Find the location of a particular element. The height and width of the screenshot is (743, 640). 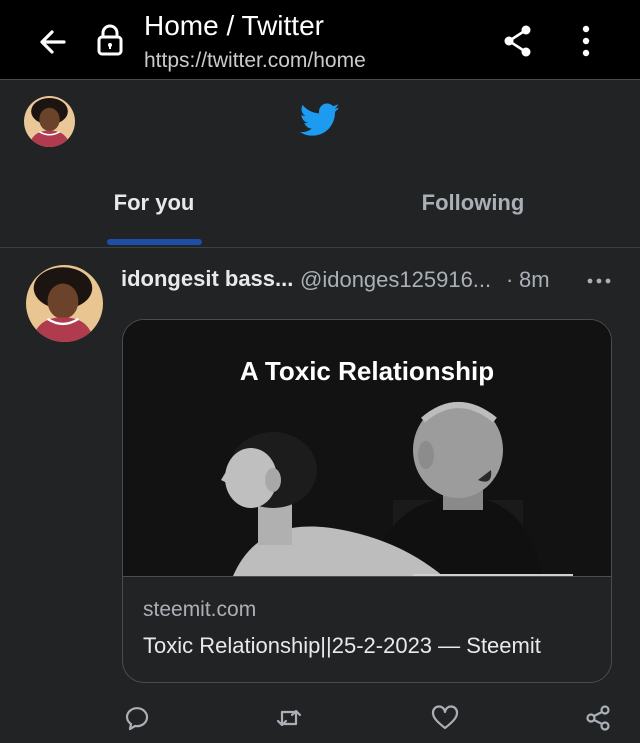

twitter-bird-icon is located at coordinates (319, 120).